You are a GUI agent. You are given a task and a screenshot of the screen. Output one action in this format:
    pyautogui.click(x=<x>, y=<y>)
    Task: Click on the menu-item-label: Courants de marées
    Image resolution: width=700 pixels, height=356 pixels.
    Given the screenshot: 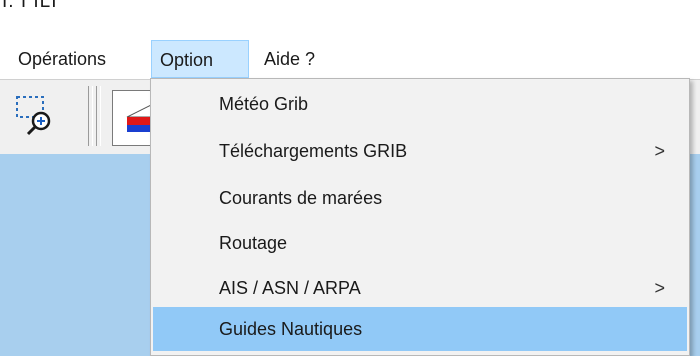 What is the action you would take?
    pyautogui.click(x=301, y=198)
    